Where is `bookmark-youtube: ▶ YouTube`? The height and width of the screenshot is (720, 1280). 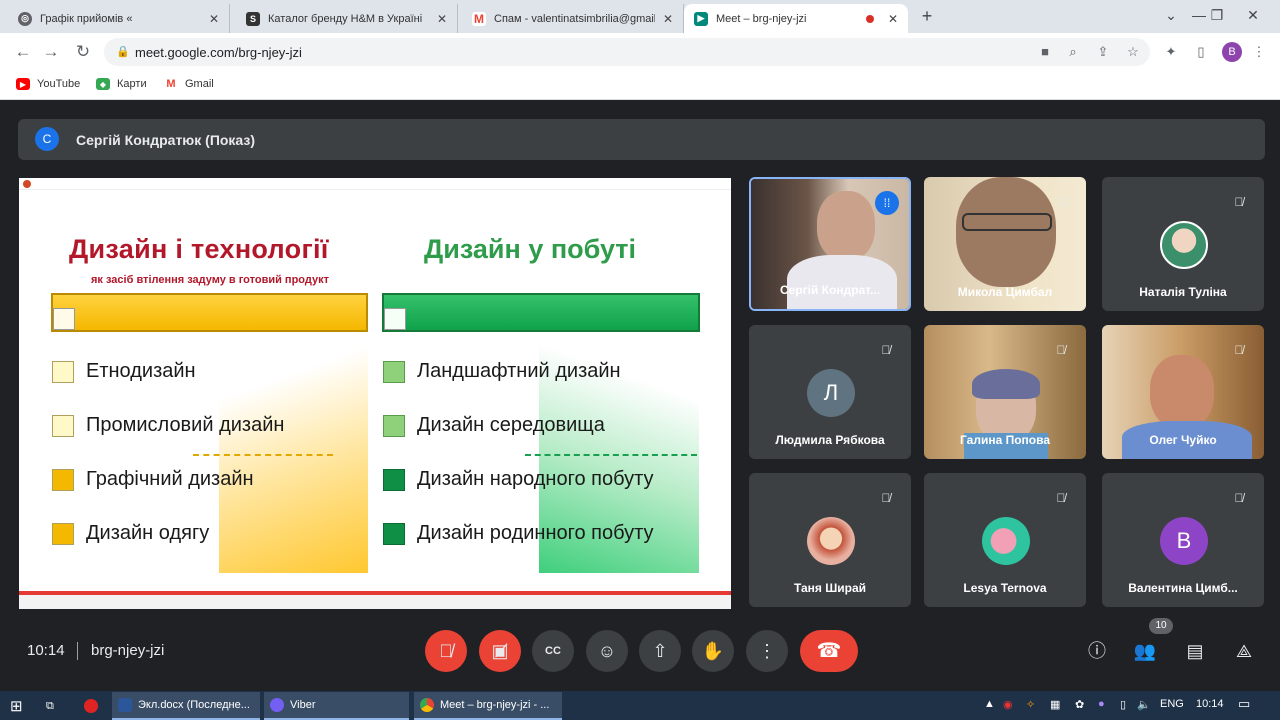
bookmark-youtube: ▶ YouTube is located at coordinates (48, 84).